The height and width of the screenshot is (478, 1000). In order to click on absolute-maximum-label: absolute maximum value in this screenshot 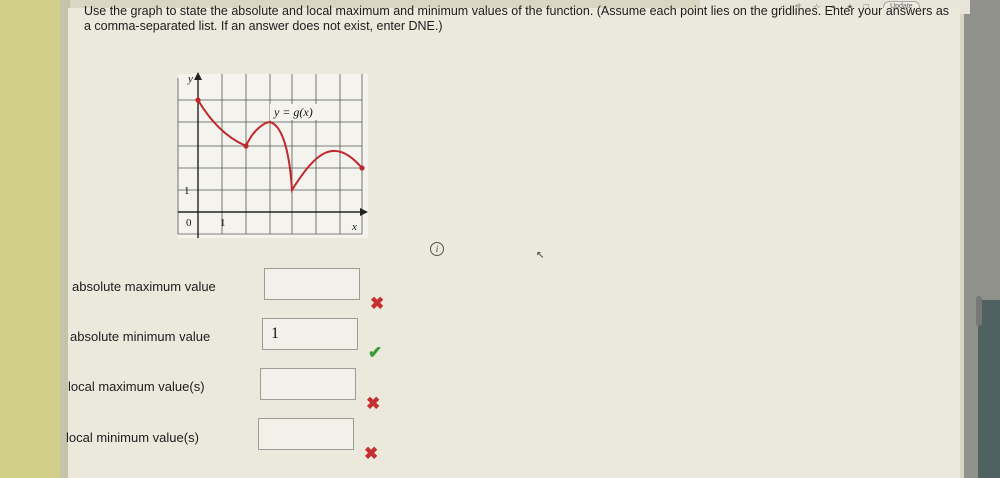, I will do `click(144, 286)`.